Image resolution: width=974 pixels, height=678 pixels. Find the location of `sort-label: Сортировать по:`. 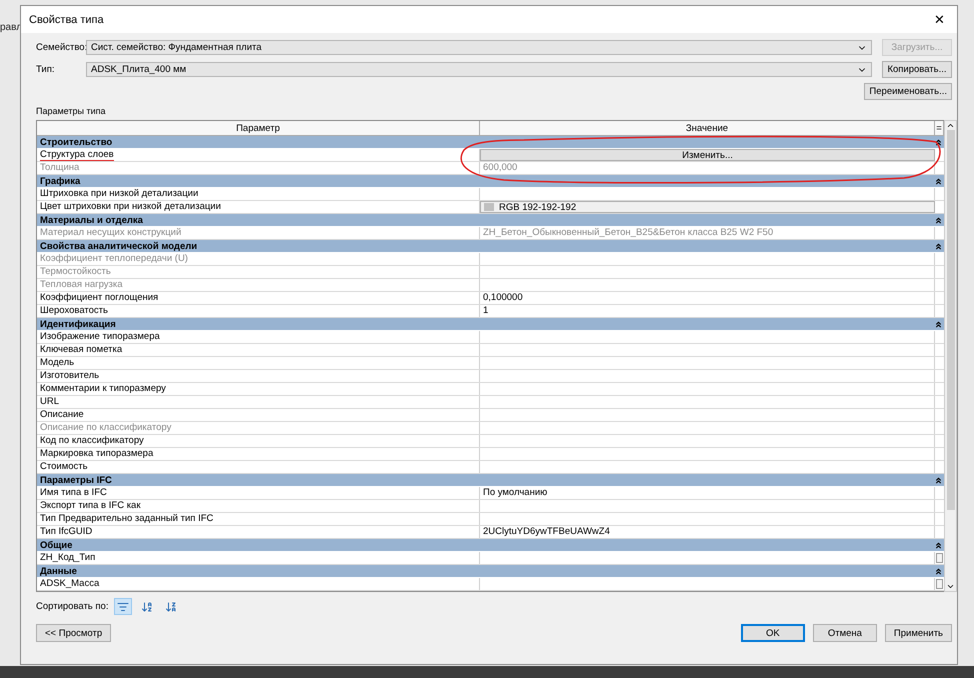

sort-label: Сортировать по: is located at coordinates (72, 606).